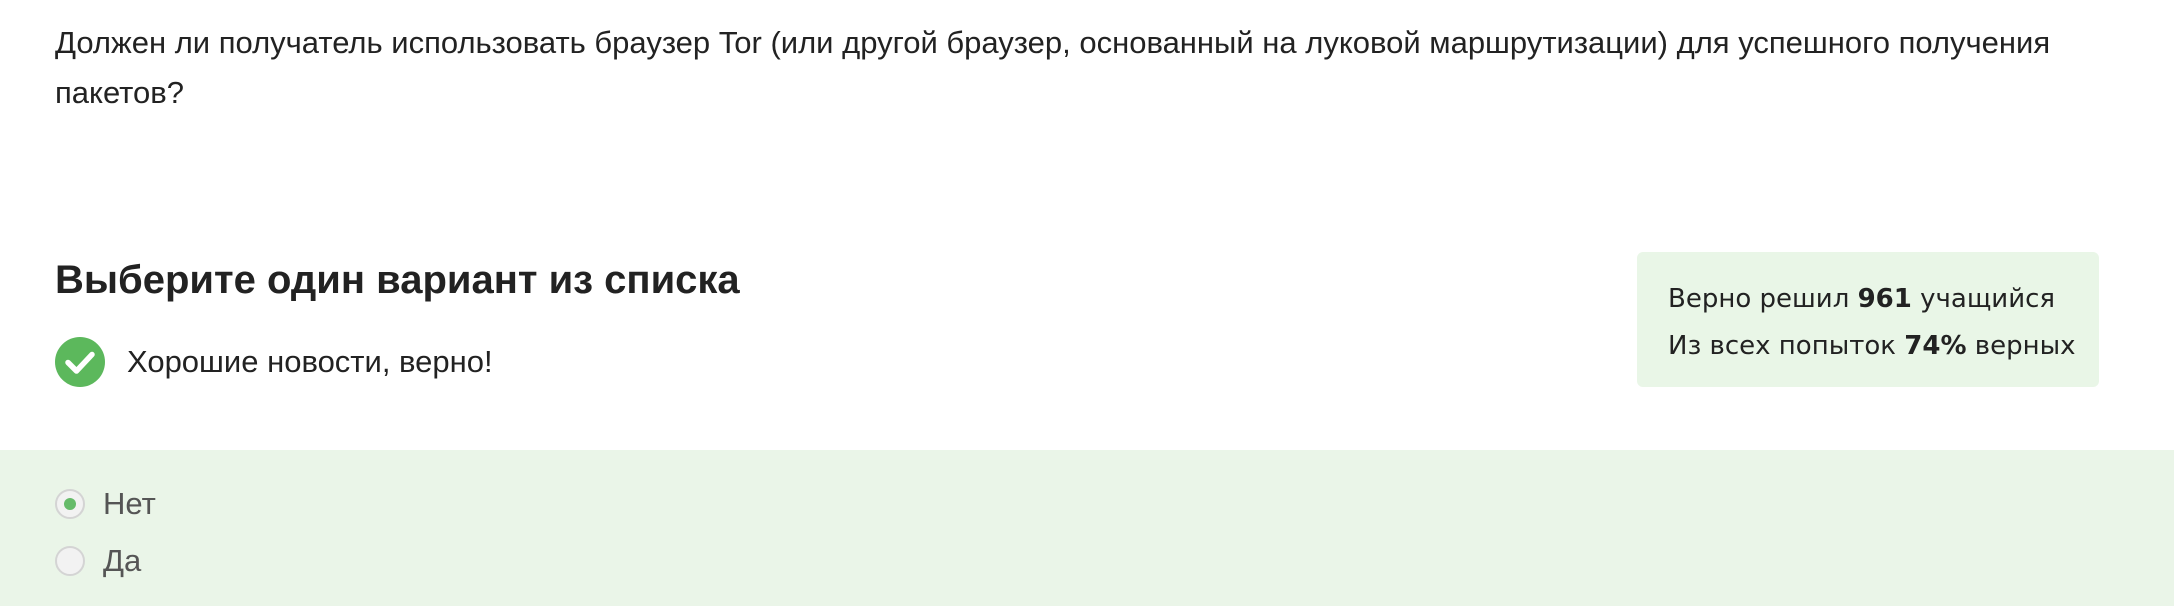 The width and height of the screenshot is (2174, 606). I want to click on attempts-percent: 74%, so click(1935, 346).